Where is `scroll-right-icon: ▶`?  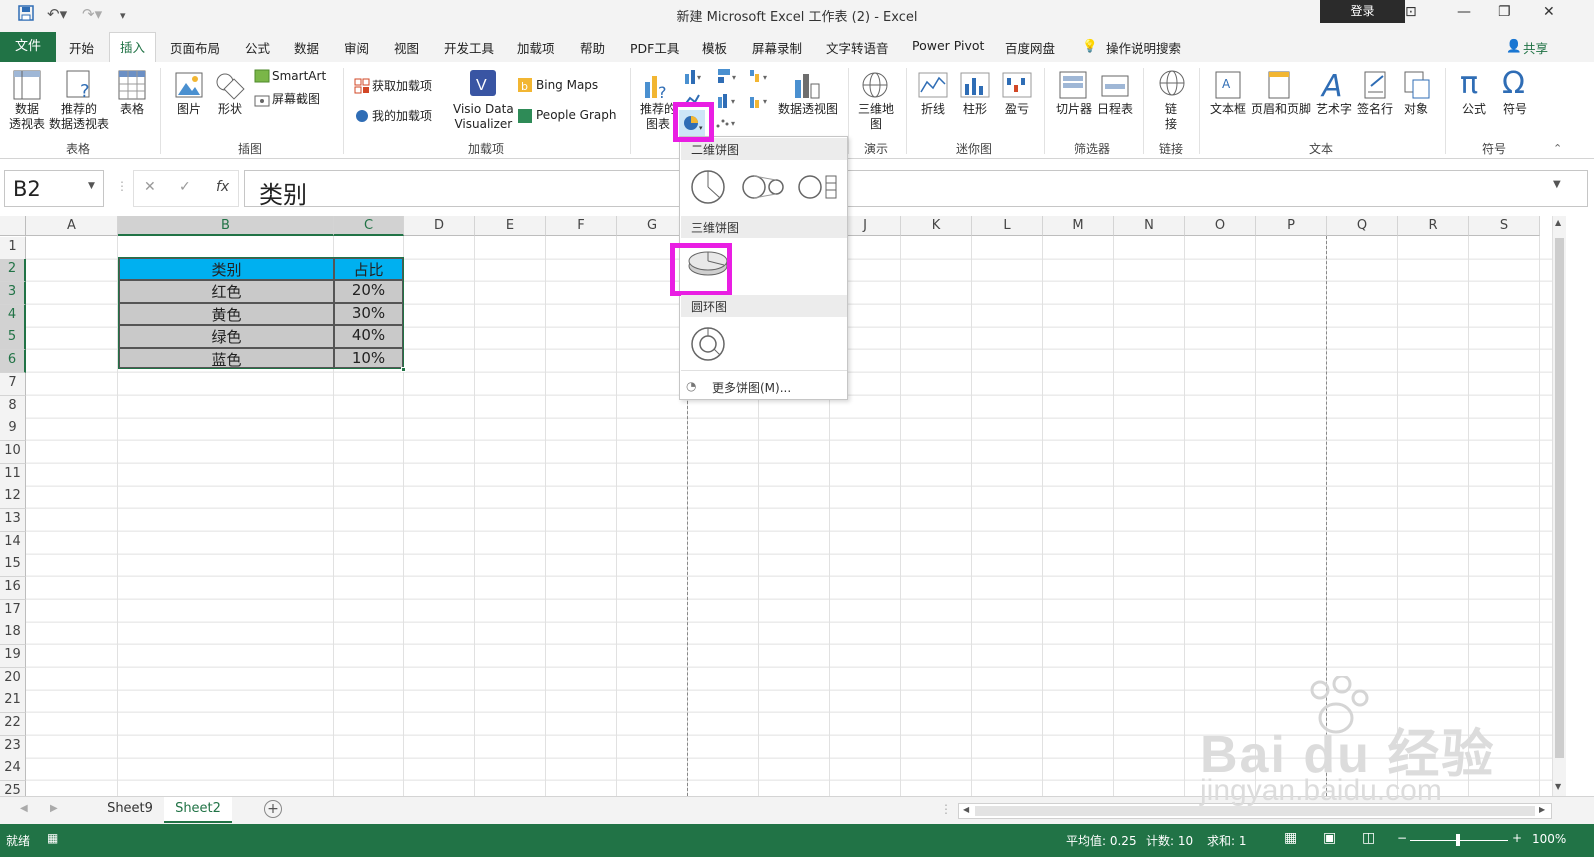
scroll-right-icon: ▶ is located at coordinates (1542, 809).